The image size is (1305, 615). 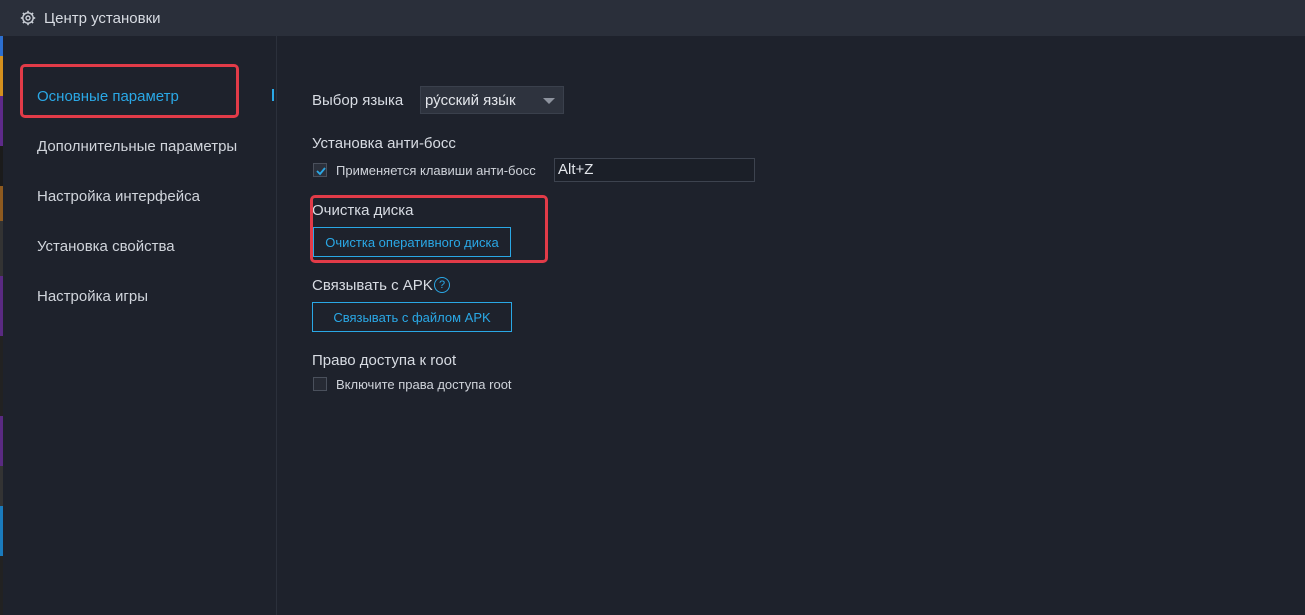 What do you see at coordinates (412, 317) in the screenshot?
I see `link-apk-button: Связывать с файлом APK` at bounding box center [412, 317].